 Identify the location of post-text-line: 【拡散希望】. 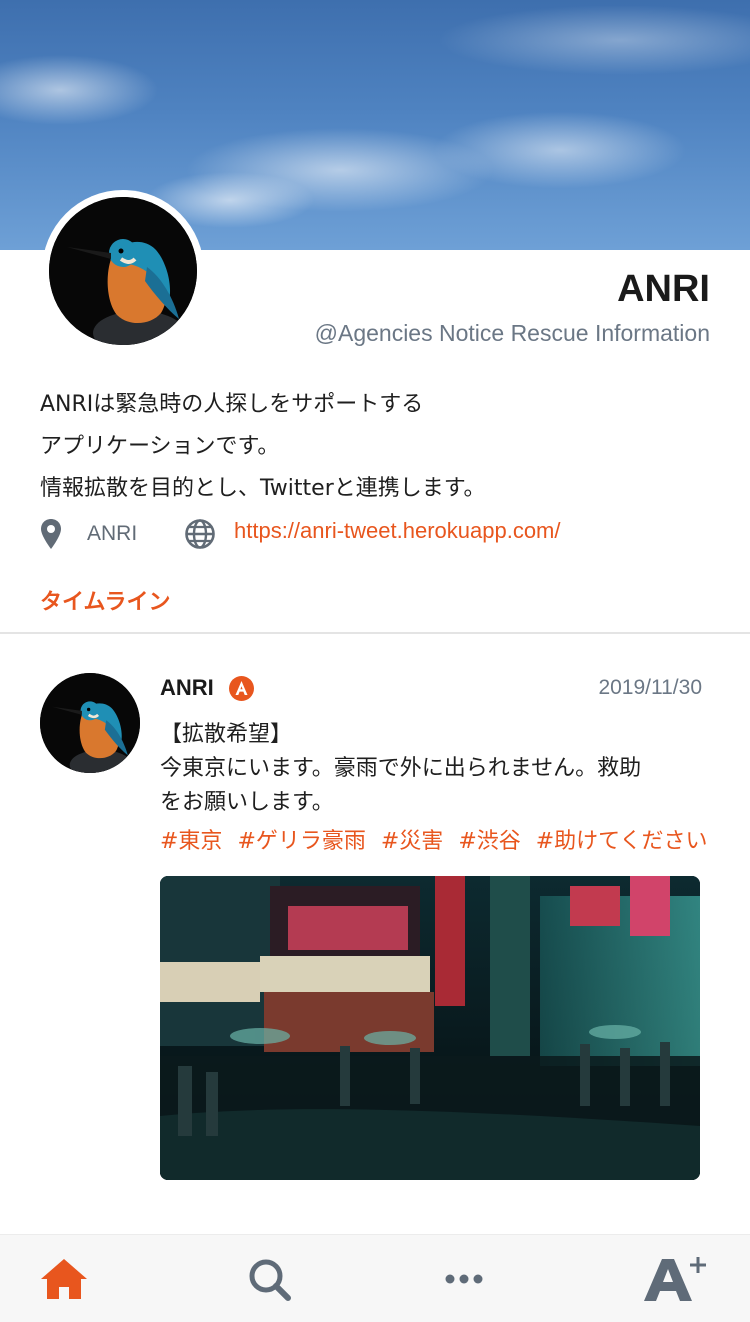
(226, 734).